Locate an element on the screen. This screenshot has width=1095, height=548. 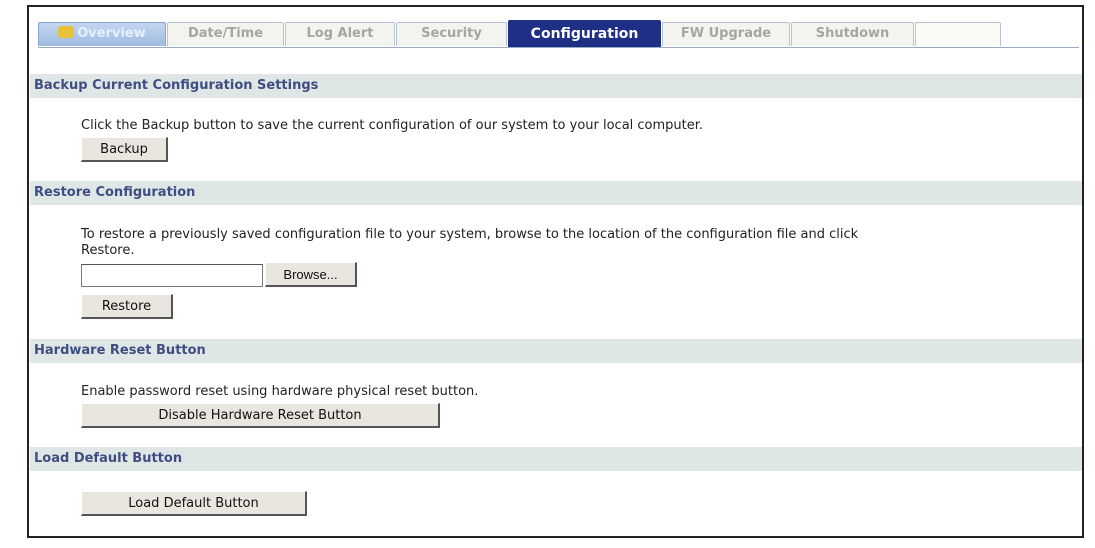
tab-security: Security is located at coordinates (451, 34).